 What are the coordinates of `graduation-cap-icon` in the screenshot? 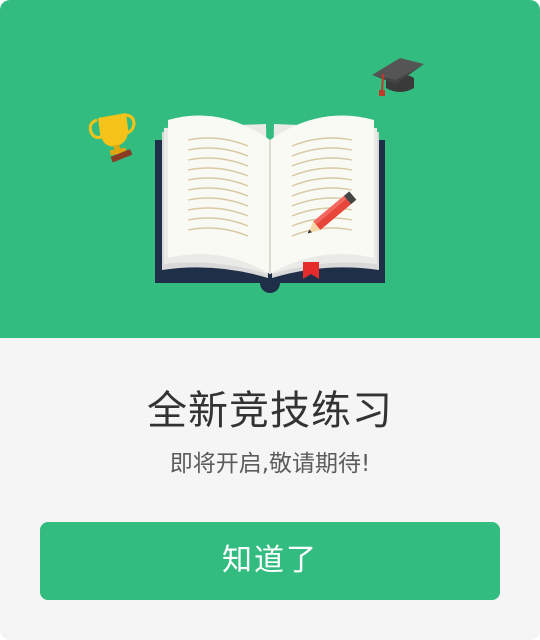 It's located at (398, 77).